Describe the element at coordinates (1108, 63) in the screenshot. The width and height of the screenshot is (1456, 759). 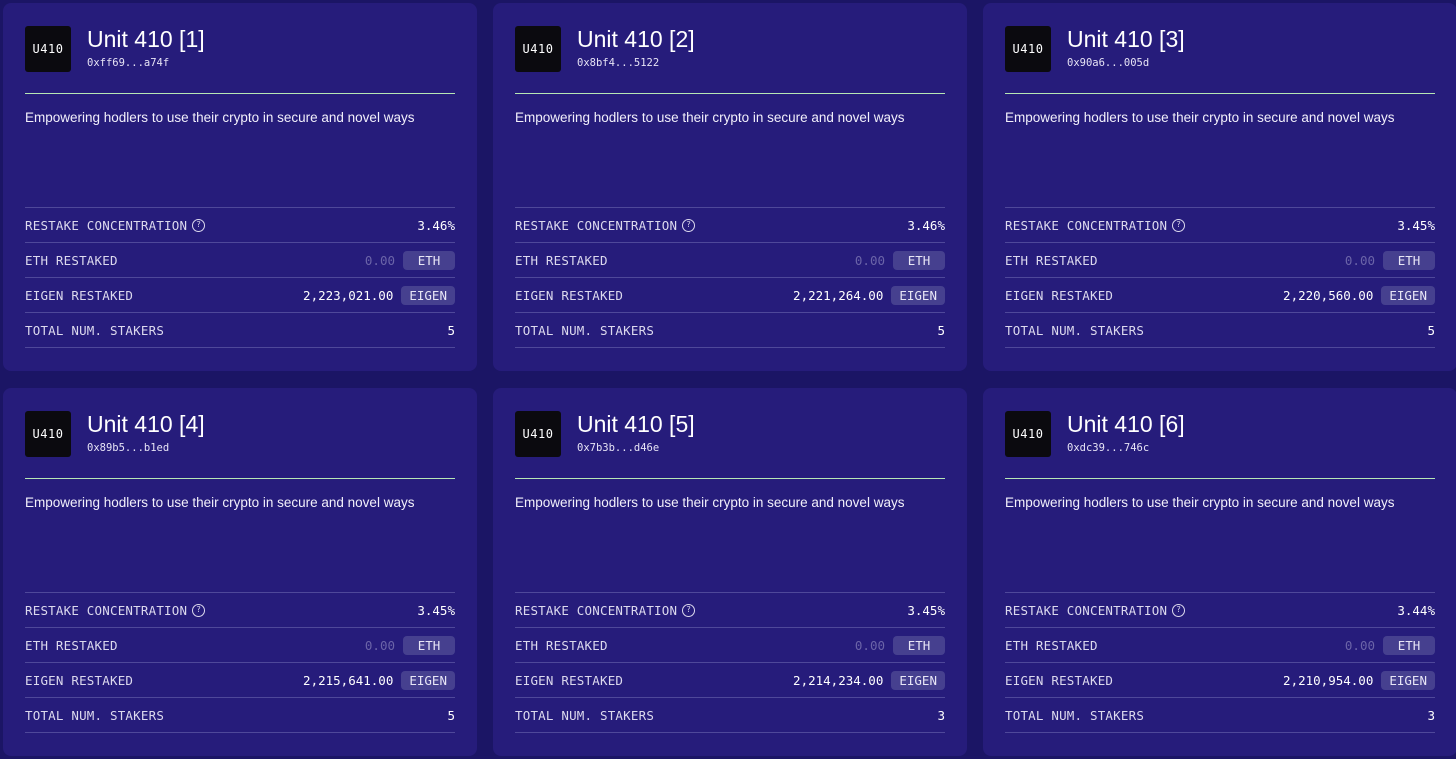
I see `operator-address: 0x90a6...005d` at that location.